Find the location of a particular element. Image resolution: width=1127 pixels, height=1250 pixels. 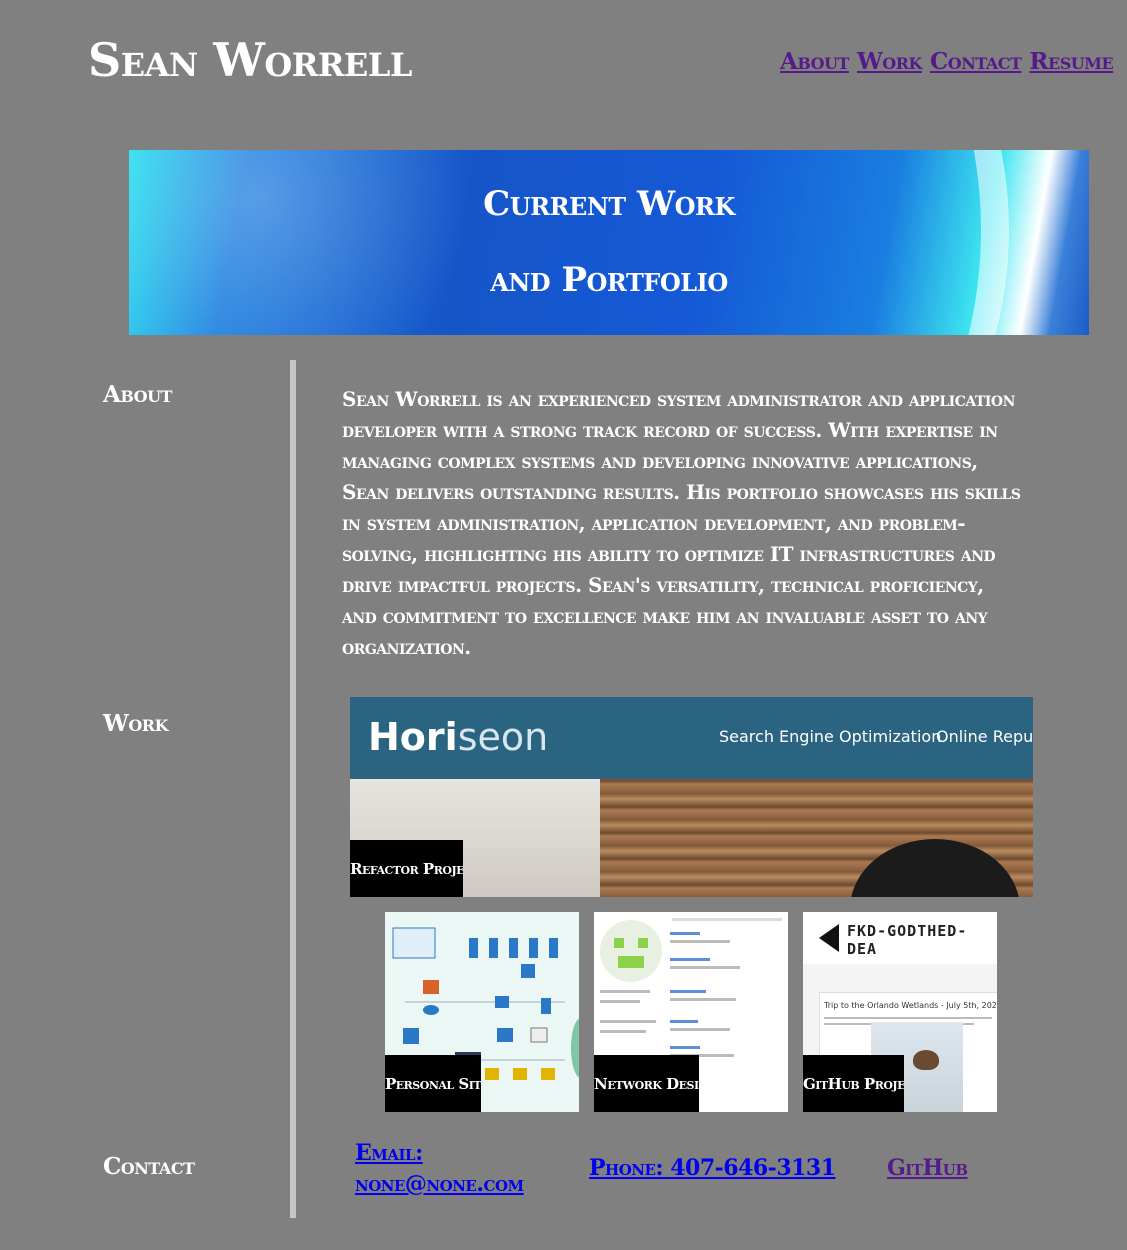

site-title: Sean Worrell is located at coordinates (250, 60).